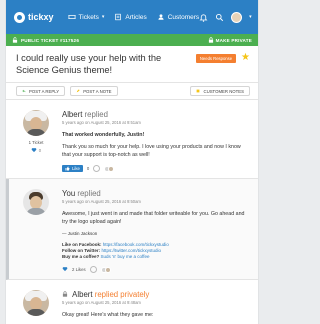  Describe the element at coordinates (101, 303) in the screenshot. I see `comment-timestamp: 5 years ago on August 25, 2016 at 9:48am` at that location.